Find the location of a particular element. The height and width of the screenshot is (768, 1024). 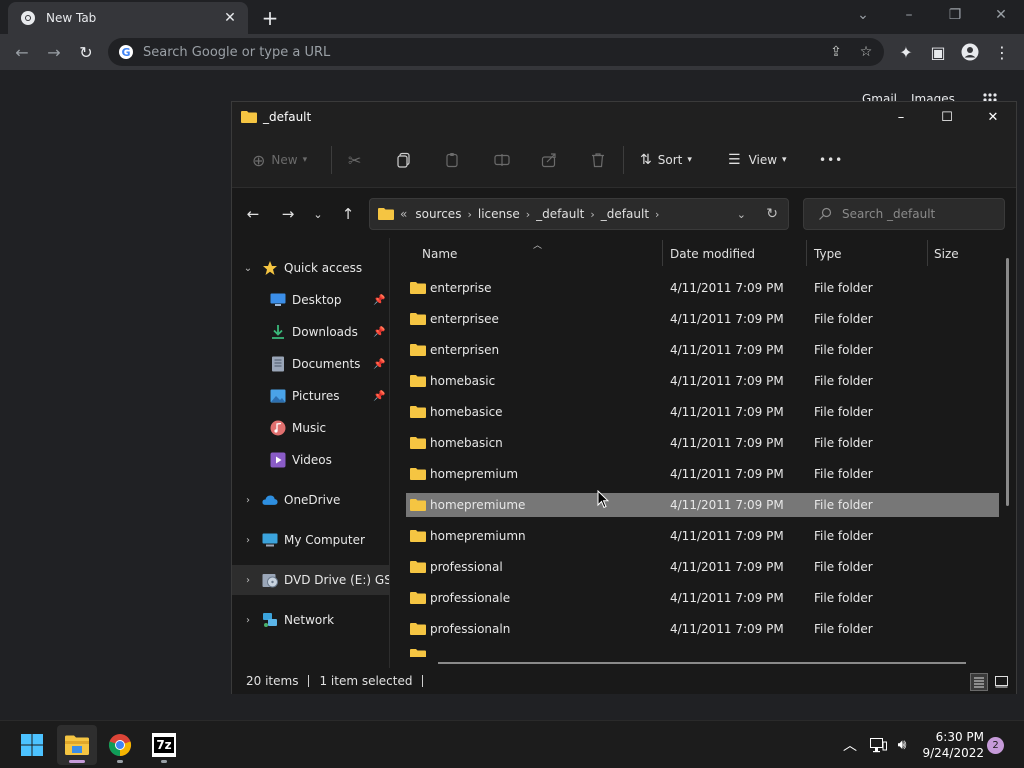

tiles-view-icon is located at coordinates (1001, 682).